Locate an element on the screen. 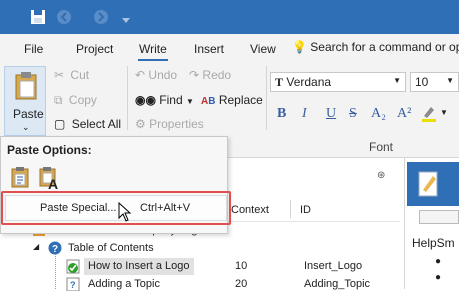 The height and width of the screenshot is (294, 459). column-id: ID is located at coordinates (305, 210).